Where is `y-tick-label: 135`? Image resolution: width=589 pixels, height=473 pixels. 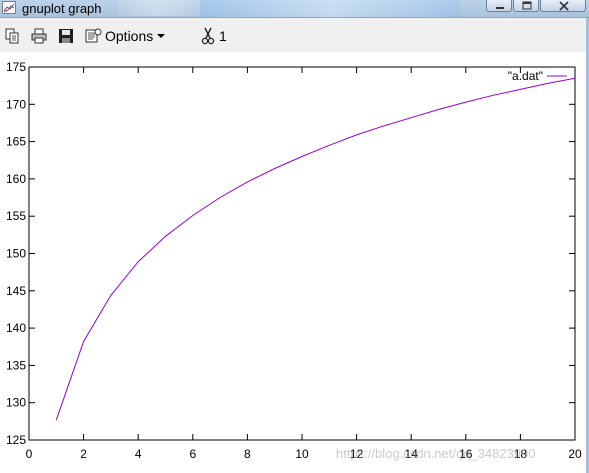
y-tick-label: 135 is located at coordinates (16, 365).